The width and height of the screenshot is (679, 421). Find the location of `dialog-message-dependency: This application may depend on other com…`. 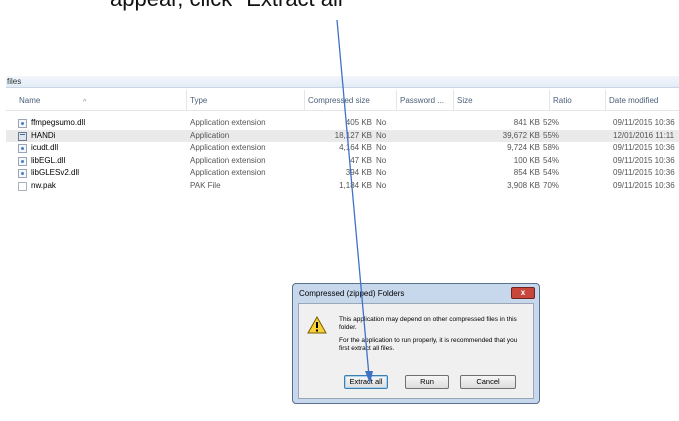

dialog-message-dependency: This application may depend on other com… is located at coordinates (428, 323).